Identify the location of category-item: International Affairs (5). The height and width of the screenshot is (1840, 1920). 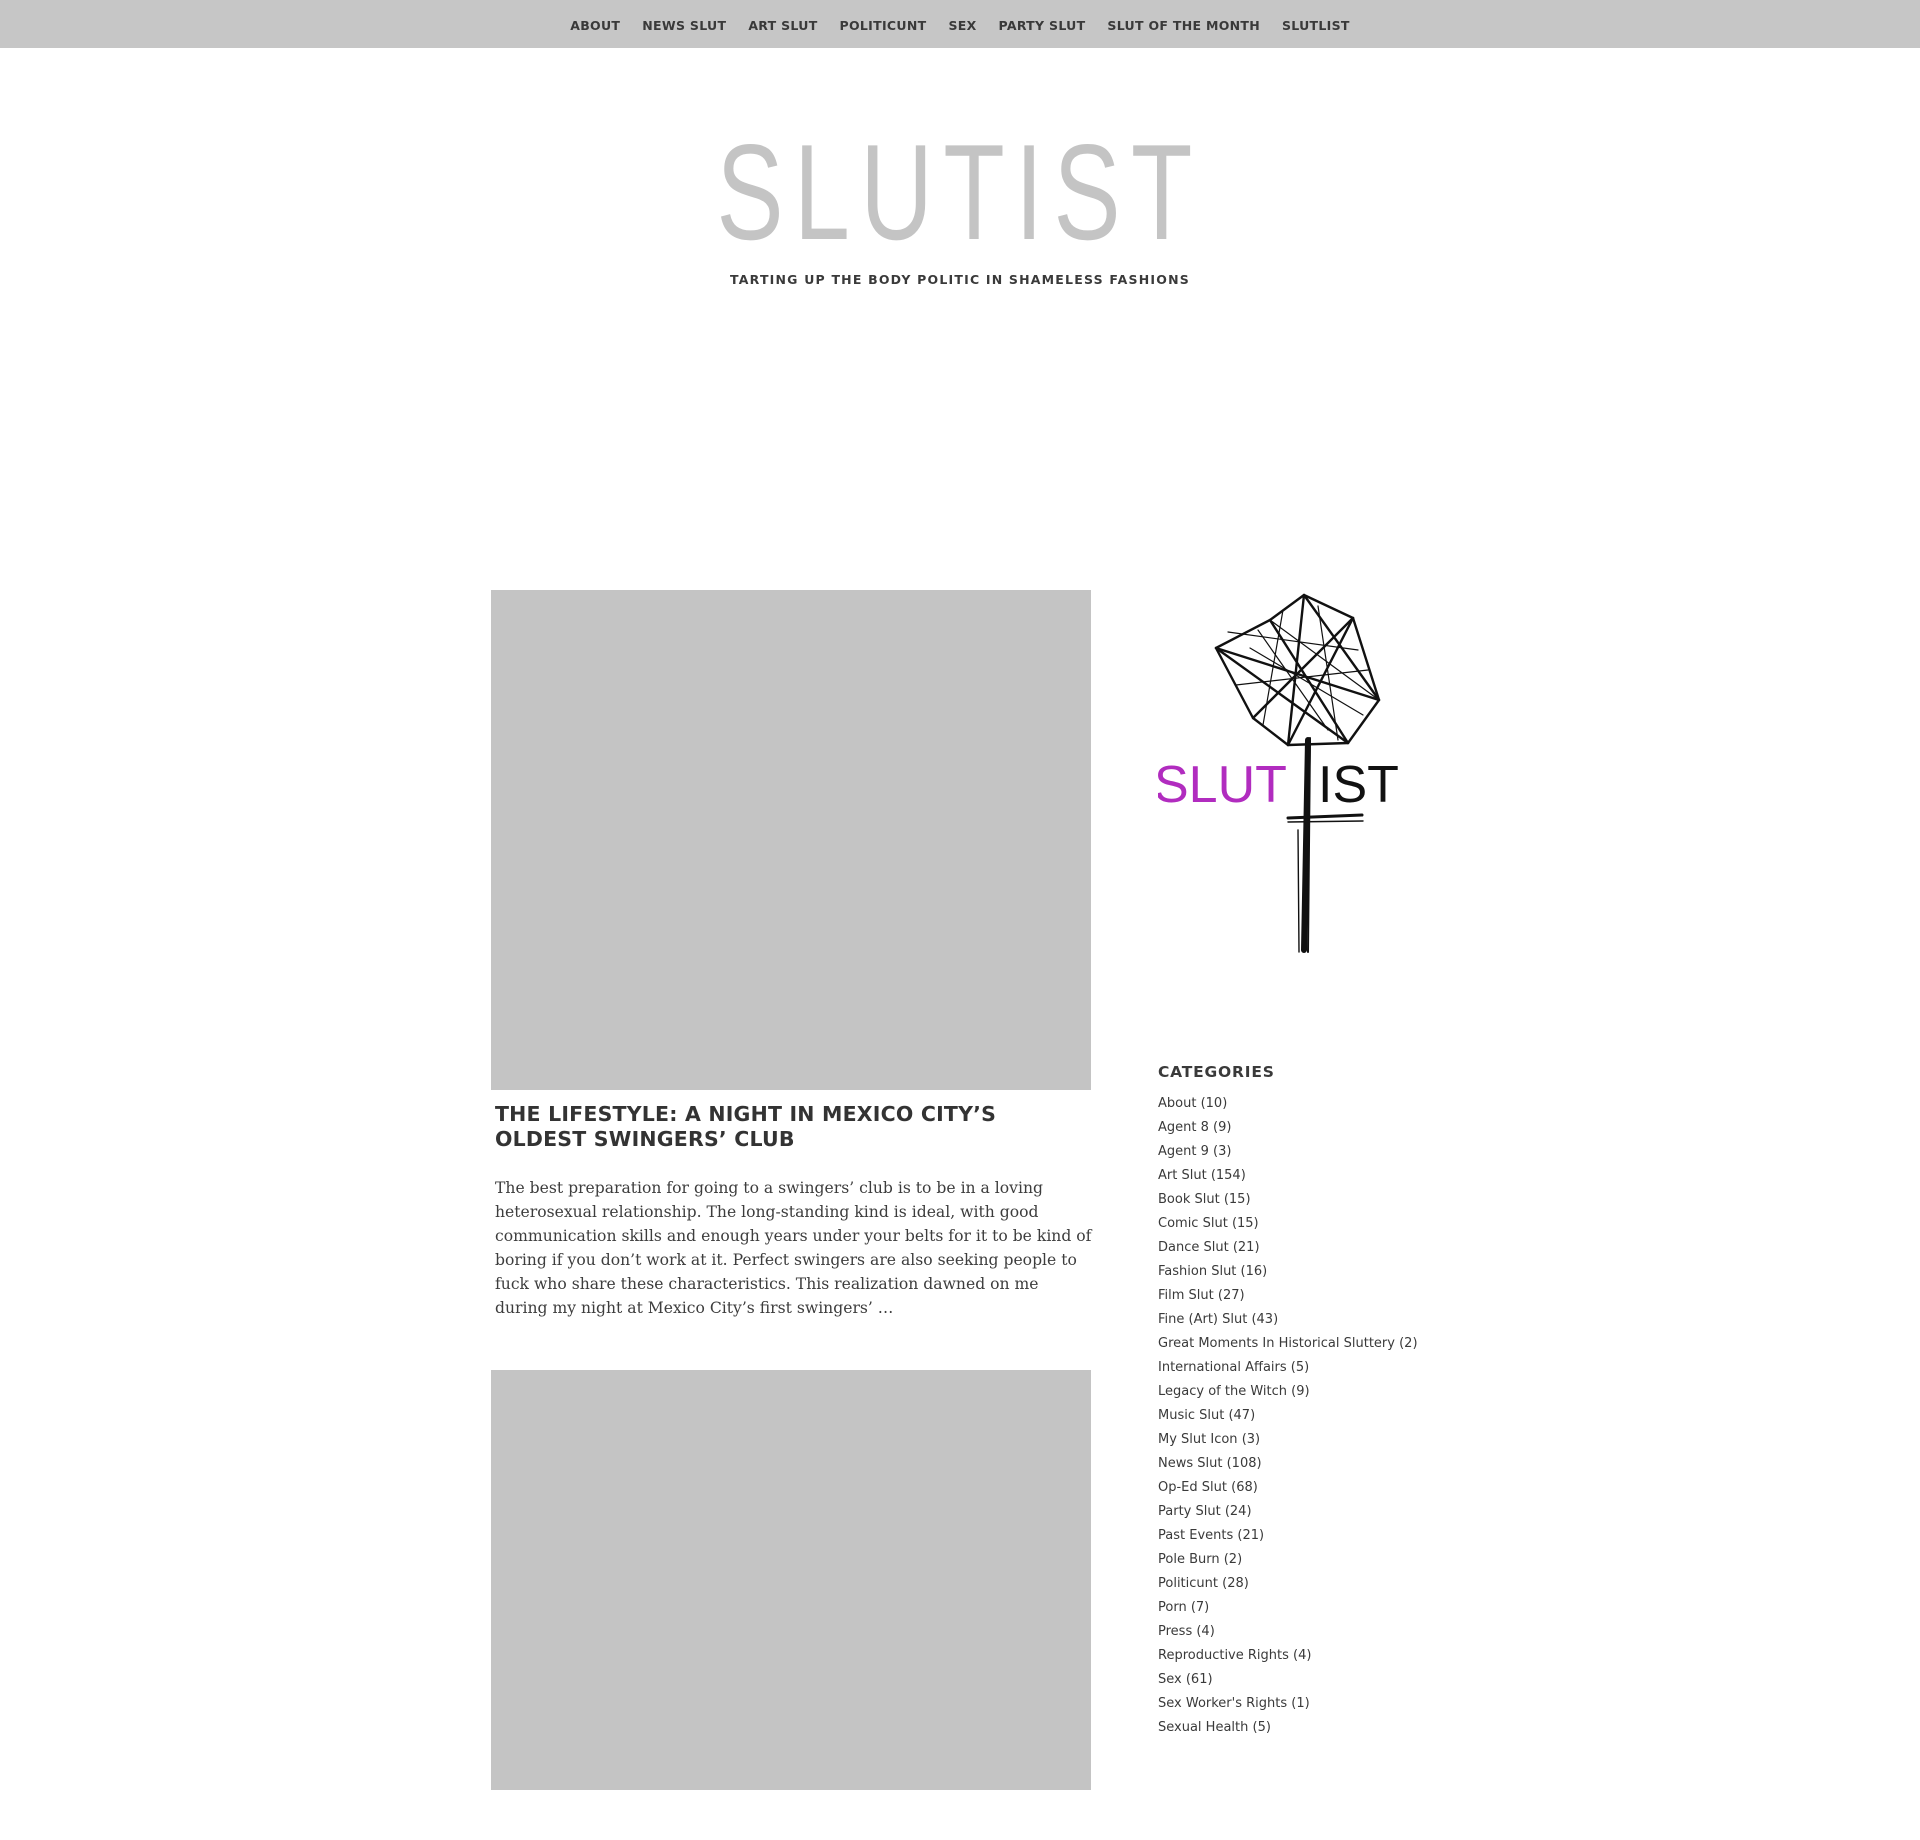
(1303, 1368).